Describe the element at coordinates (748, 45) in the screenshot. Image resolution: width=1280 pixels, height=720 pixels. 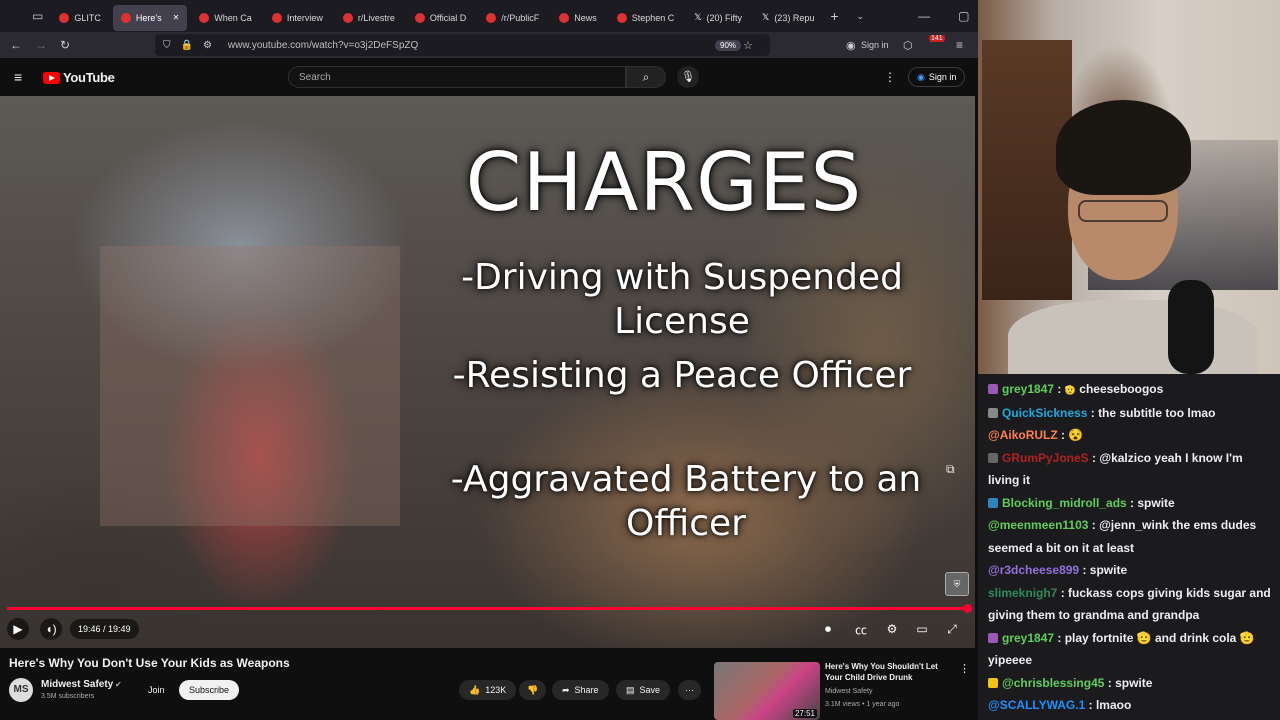
I see `bookmark-star-icon: ☆` at that location.